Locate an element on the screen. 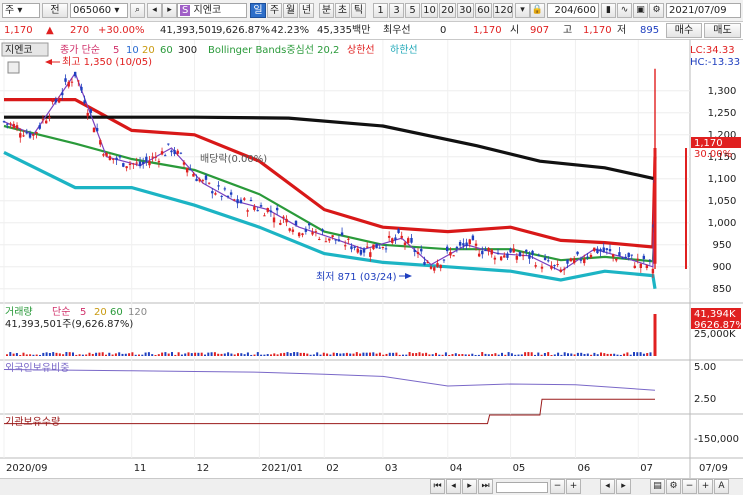  text-tool-icon: A is located at coordinates (721, 486).